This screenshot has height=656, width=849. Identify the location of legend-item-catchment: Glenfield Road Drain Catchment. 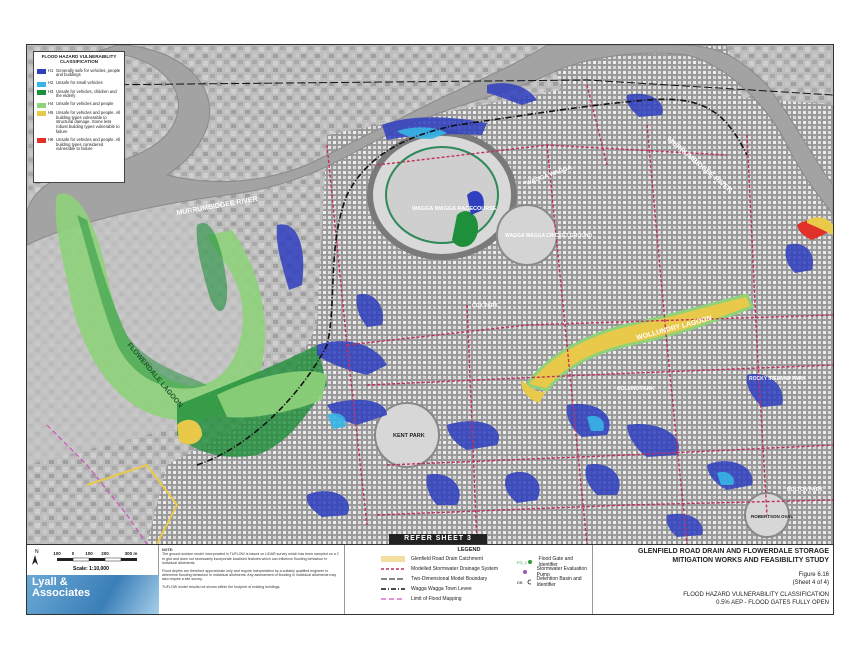
(432, 559).